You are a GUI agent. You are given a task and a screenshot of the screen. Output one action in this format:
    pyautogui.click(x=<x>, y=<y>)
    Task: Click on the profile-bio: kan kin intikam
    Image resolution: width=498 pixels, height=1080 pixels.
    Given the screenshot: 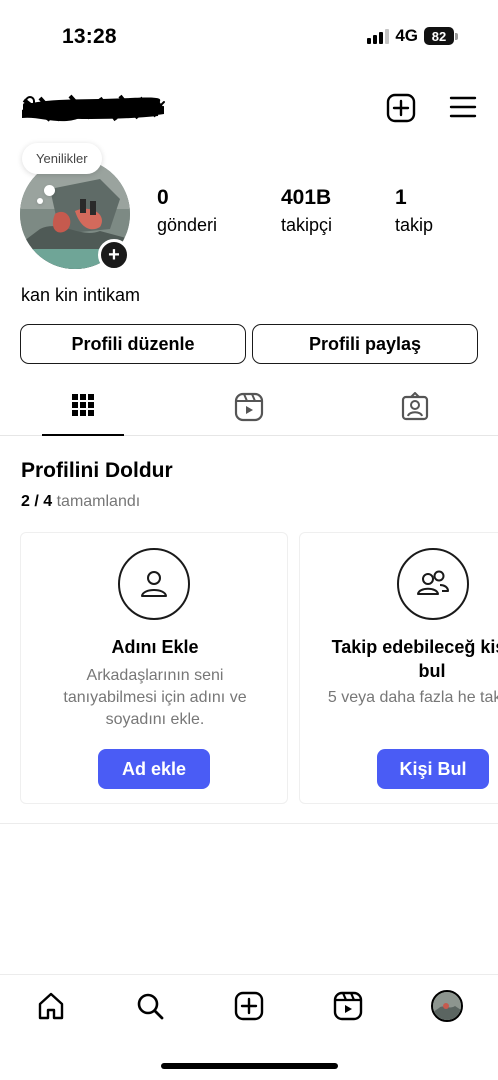 What is the action you would take?
    pyautogui.click(x=81, y=295)
    